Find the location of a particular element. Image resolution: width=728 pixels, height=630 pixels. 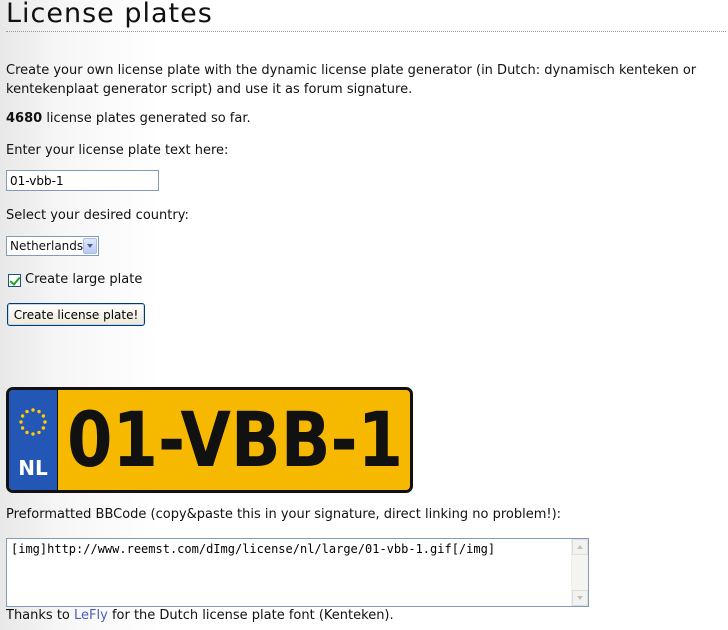

country-select-value: Netherlands is located at coordinates (47, 246).